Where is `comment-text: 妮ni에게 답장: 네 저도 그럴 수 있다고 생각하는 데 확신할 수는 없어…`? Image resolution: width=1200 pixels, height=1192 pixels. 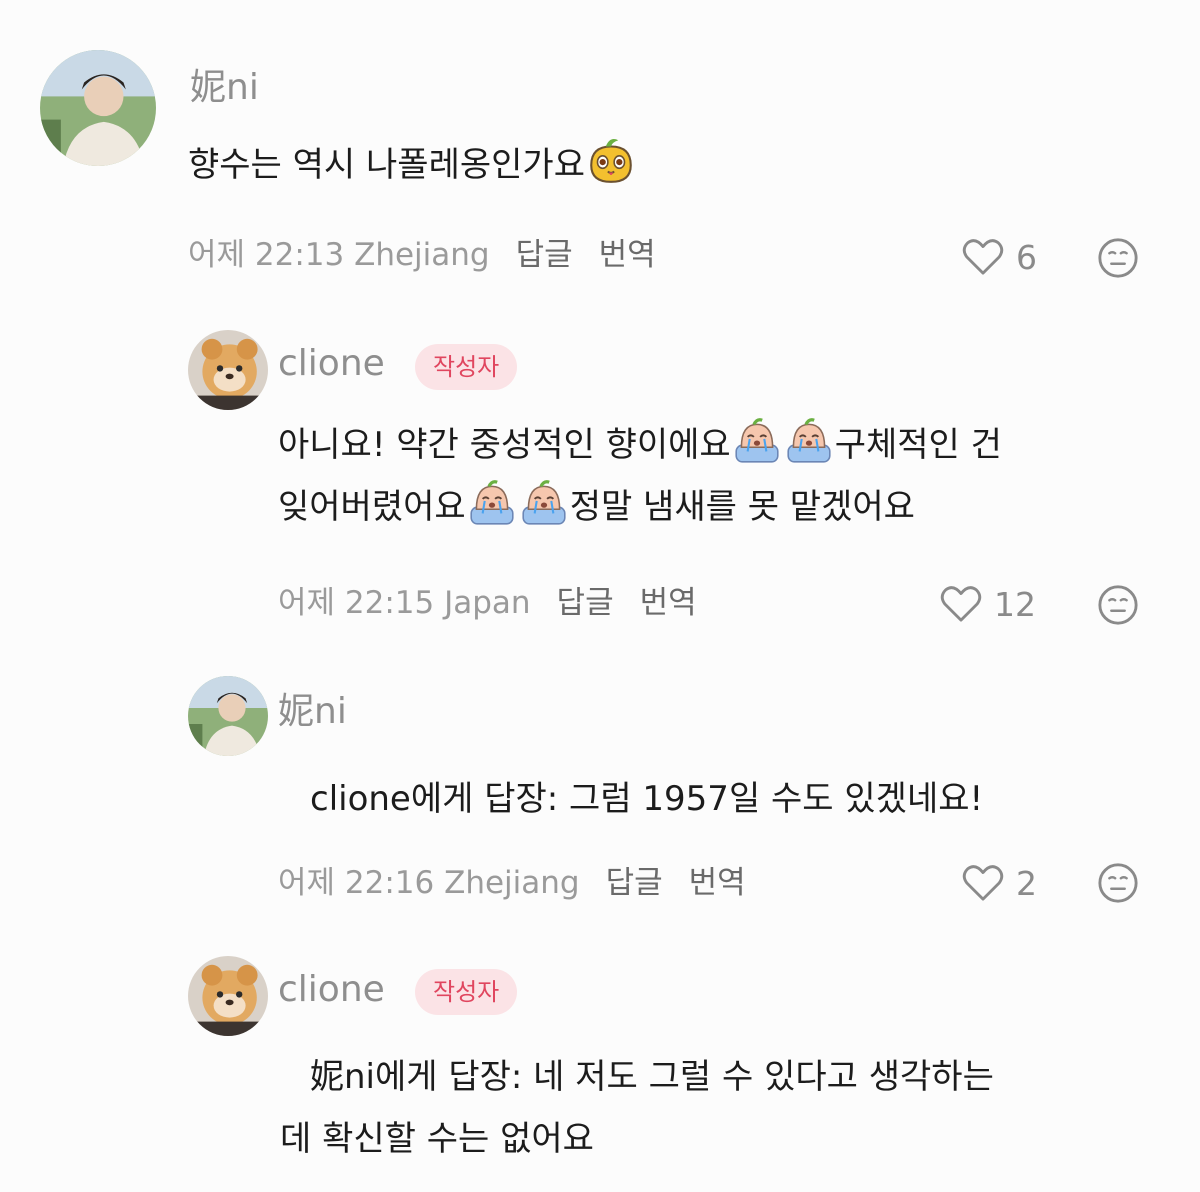
comment-text: 妮ni에게 답장: 네 저도 그럴 수 있다고 생각하는 데 확신할 수는 없어… is located at coordinates (637, 1108).